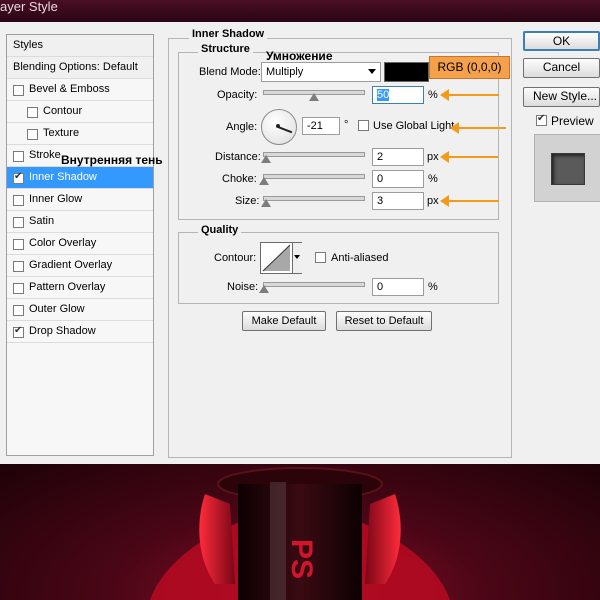  What do you see at coordinates (285, 129) in the screenshot?
I see `angle-dial-needle` at bounding box center [285, 129].